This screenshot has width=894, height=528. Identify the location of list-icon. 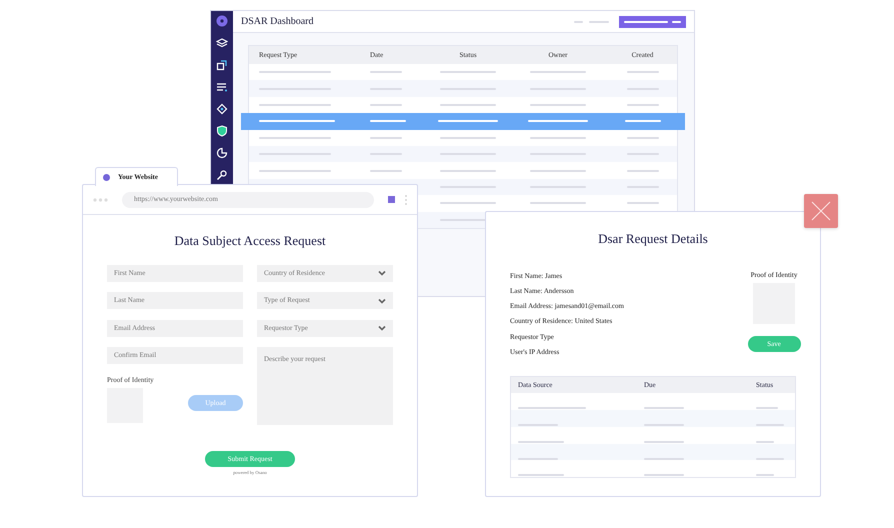
(222, 87).